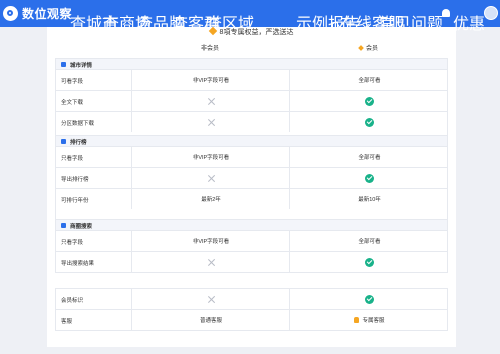 The image size is (500, 354). What do you see at coordinates (446, 13) in the screenshot?
I see `gift-icon` at bounding box center [446, 13].